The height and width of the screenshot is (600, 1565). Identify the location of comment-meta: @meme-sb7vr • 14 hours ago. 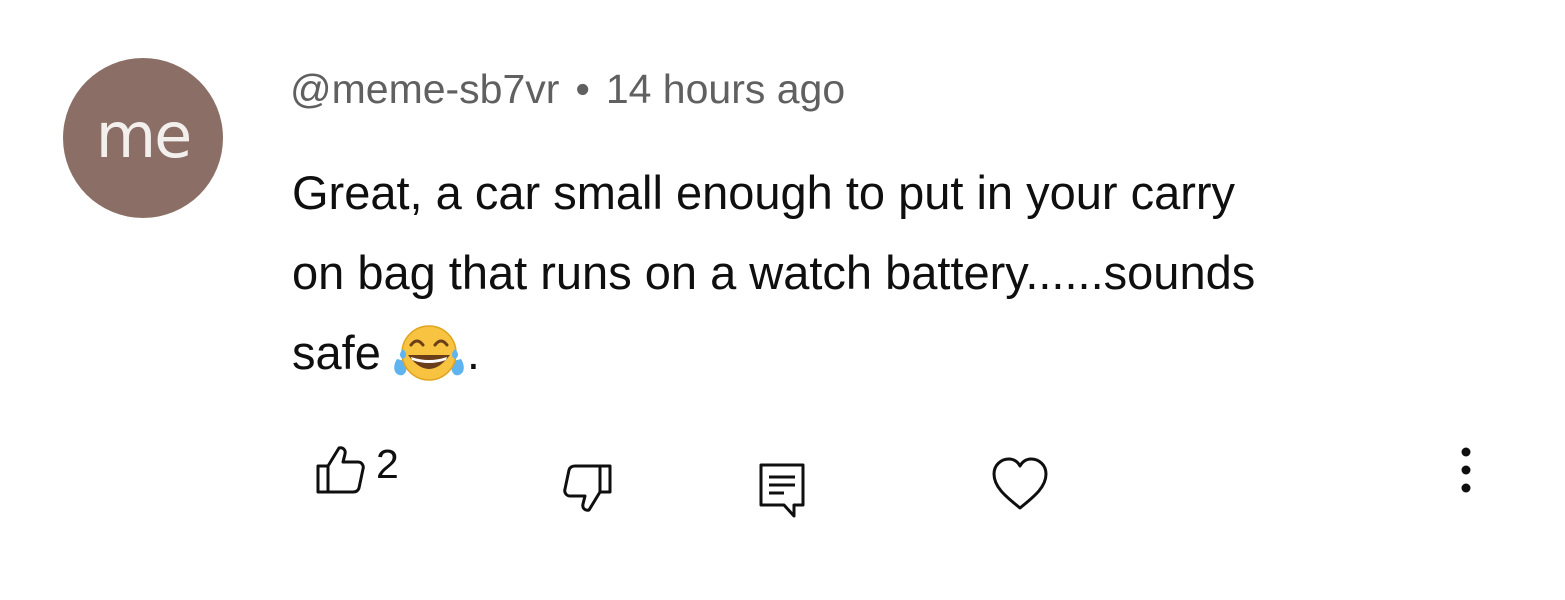
(567, 89).